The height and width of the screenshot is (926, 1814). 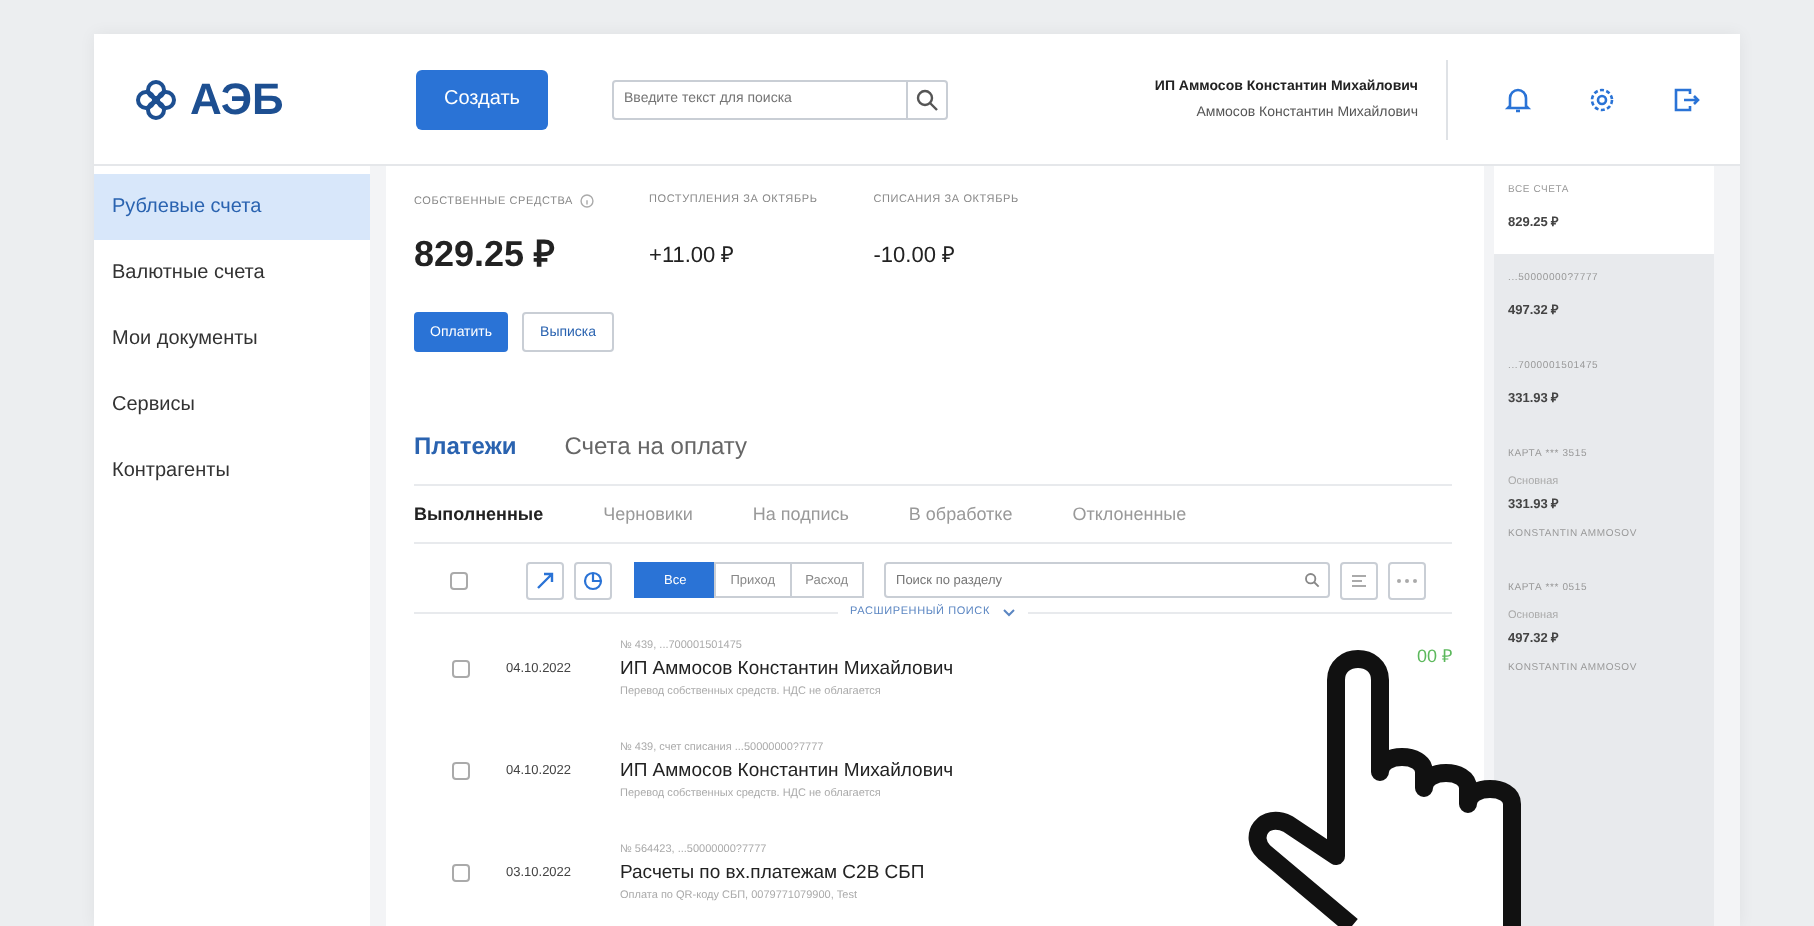 I want to click on sidebar-item: Контрагенты, so click(x=232, y=471).